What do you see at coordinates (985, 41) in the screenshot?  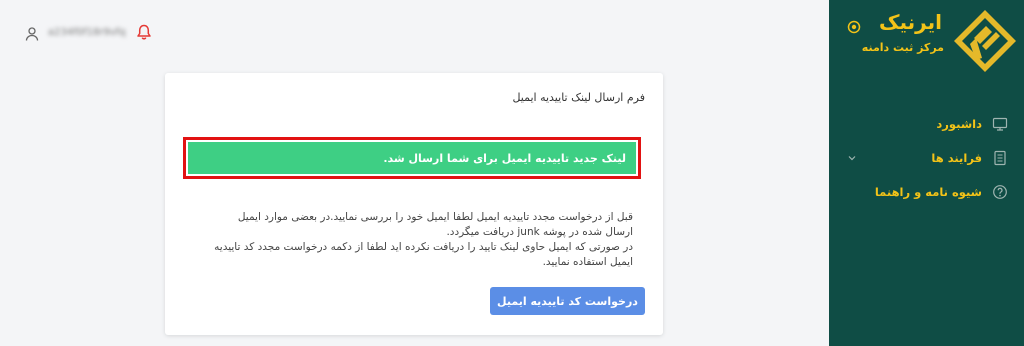 I see `brand-logo` at bounding box center [985, 41].